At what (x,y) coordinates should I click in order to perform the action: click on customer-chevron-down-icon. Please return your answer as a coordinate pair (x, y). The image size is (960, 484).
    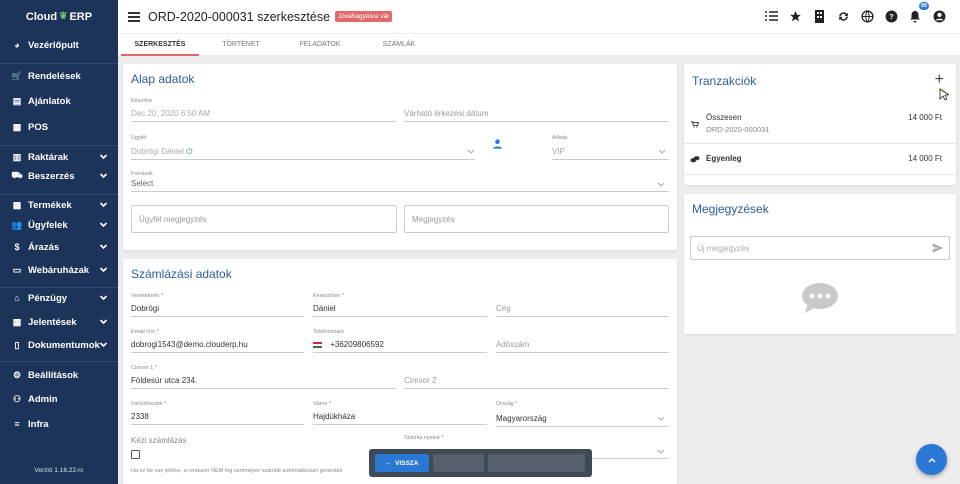
    Looking at the image, I should click on (471, 152).